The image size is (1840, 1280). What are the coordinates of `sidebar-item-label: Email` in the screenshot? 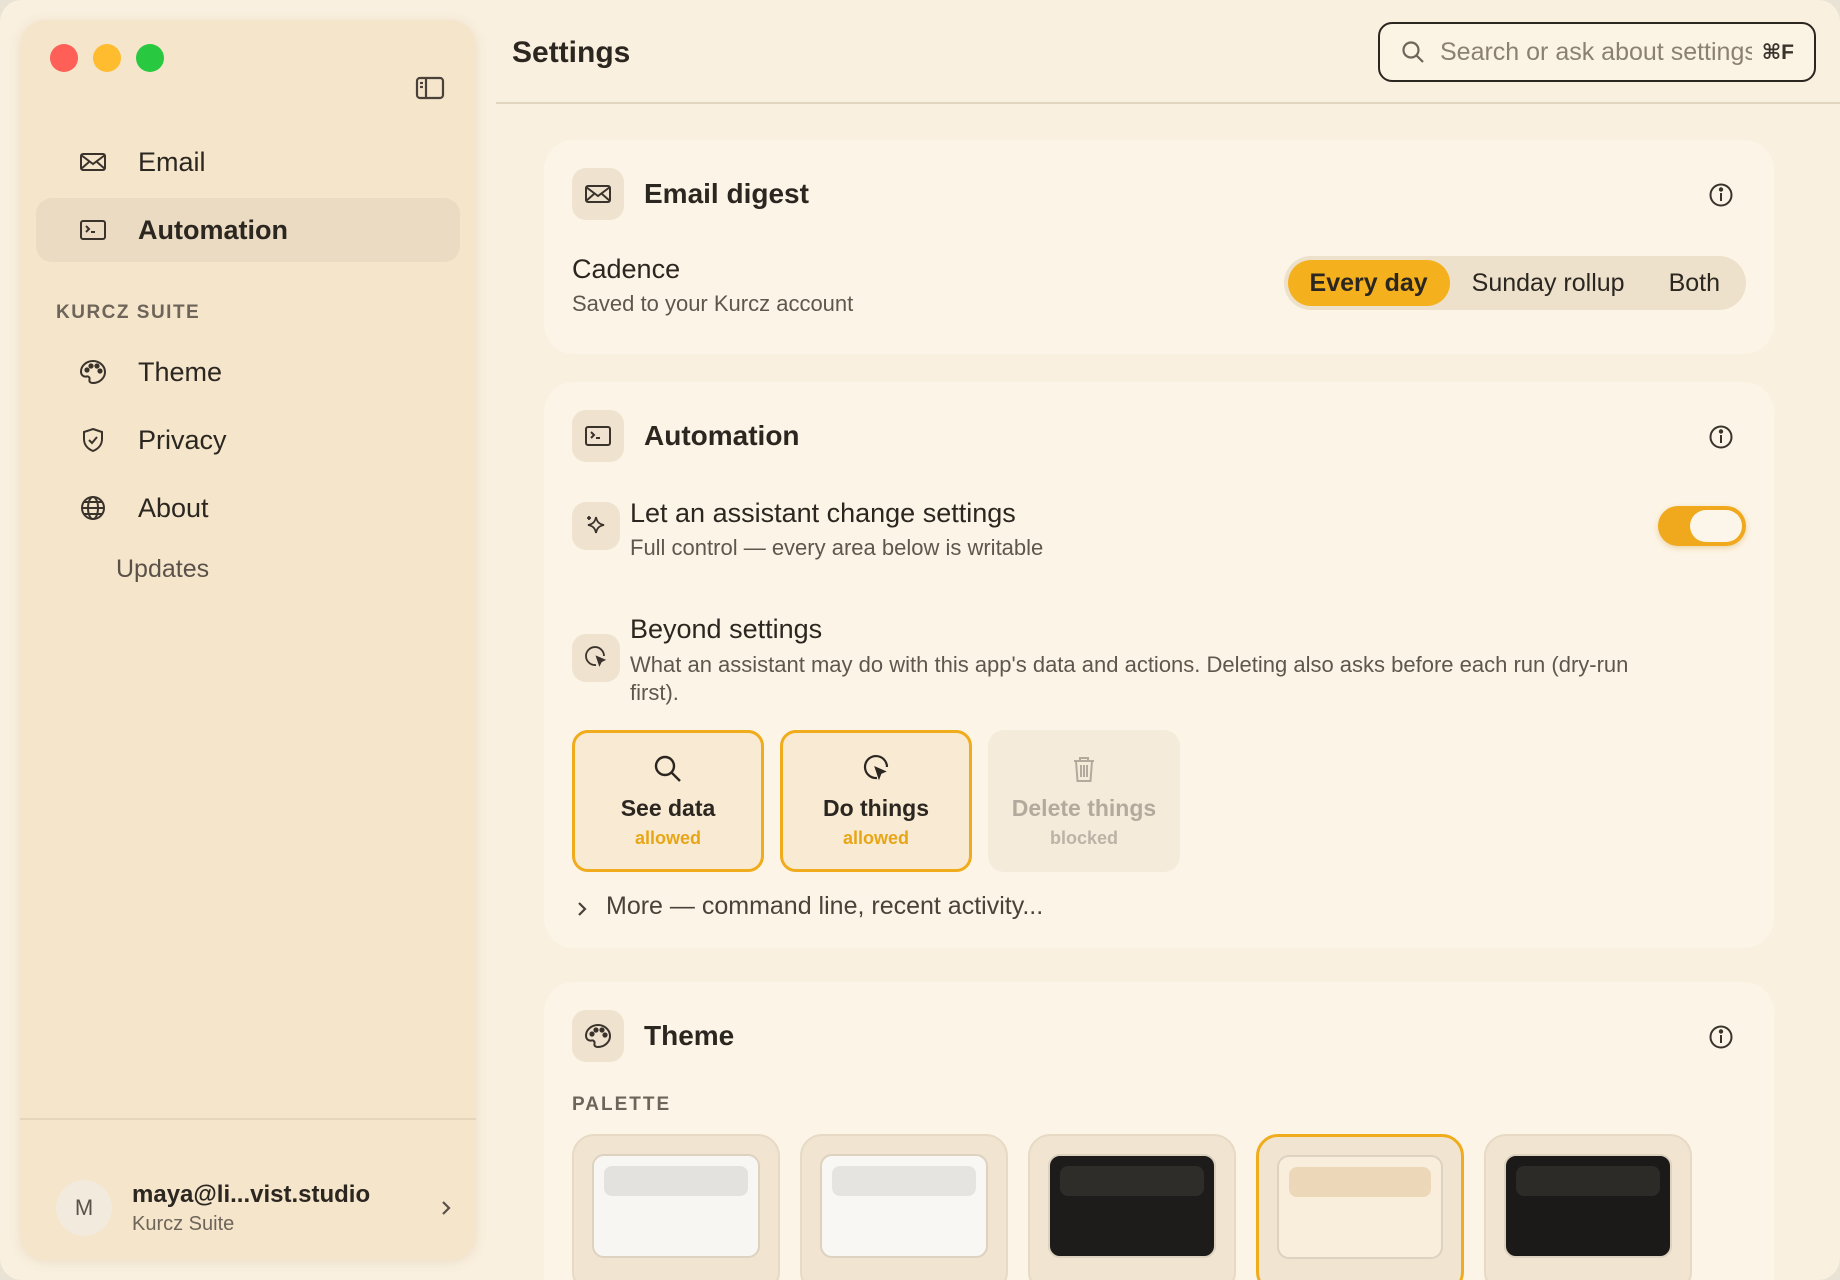 It's located at (172, 161).